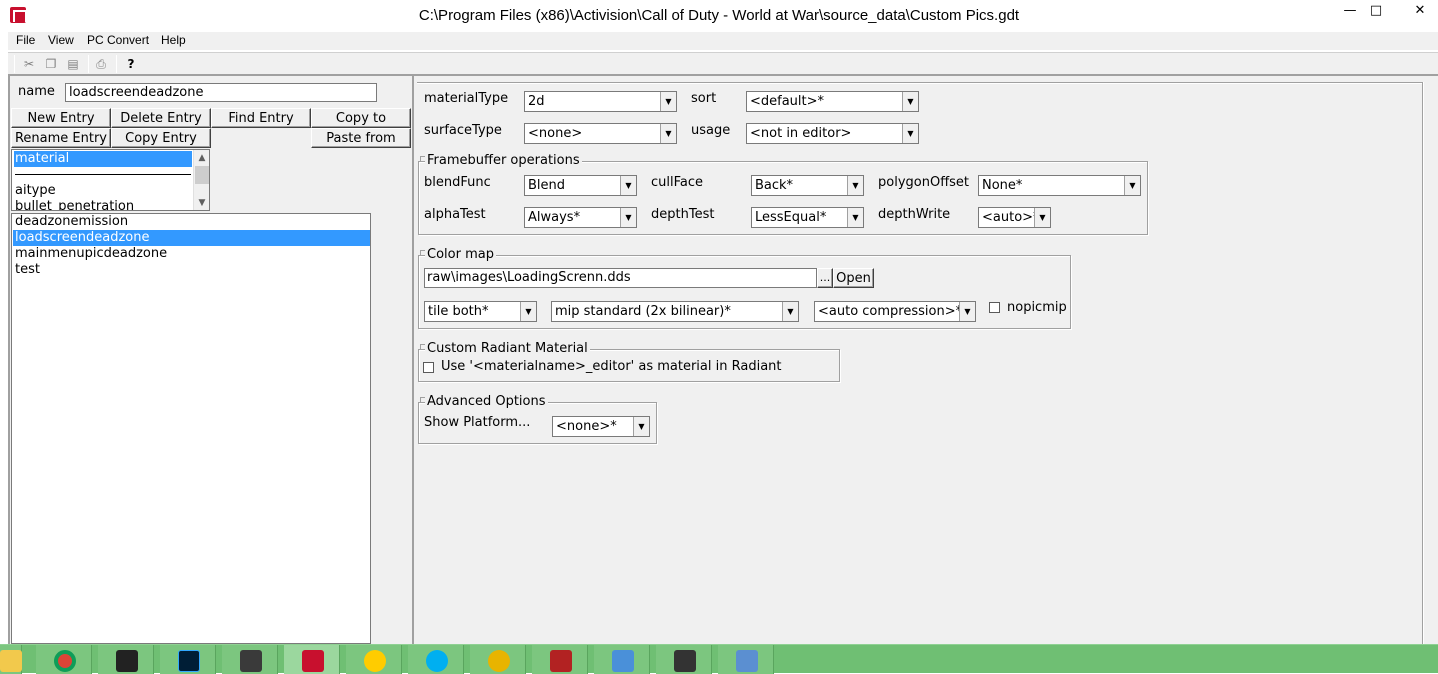 The width and height of the screenshot is (1438, 674). I want to click on paste-from-button: Paste from, so click(361, 138).